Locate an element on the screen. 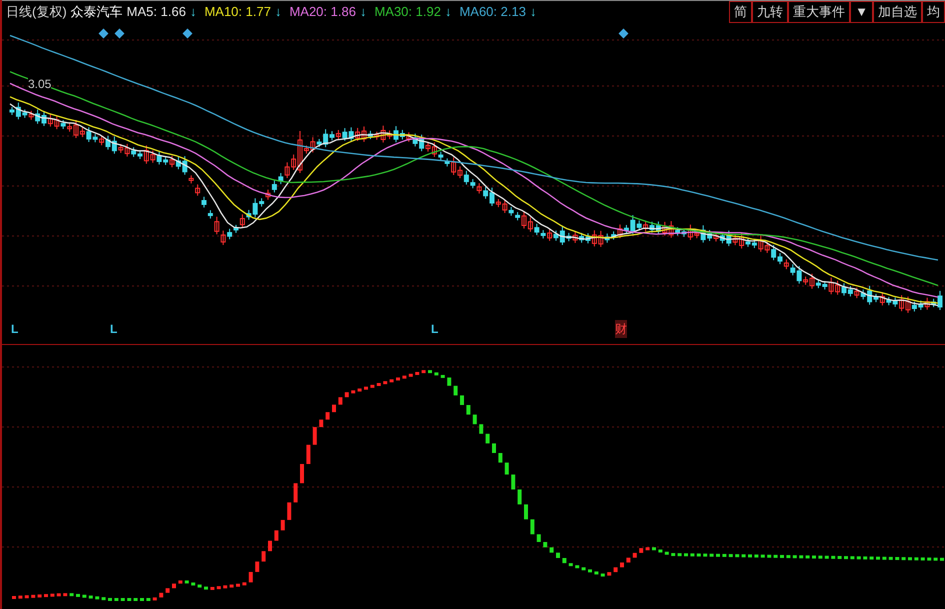 The width and height of the screenshot is (945, 609). moving-average-reading: MA20: 1.86 is located at coordinates (322, 11).